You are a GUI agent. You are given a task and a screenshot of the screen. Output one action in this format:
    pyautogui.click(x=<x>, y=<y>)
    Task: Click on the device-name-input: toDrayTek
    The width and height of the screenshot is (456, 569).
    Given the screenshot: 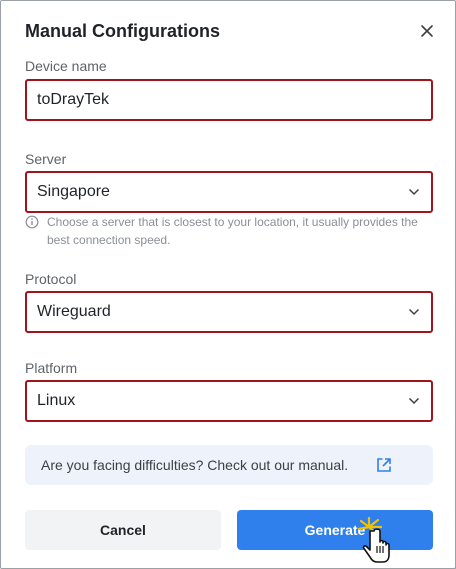 What is the action you would take?
    pyautogui.click(x=229, y=100)
    